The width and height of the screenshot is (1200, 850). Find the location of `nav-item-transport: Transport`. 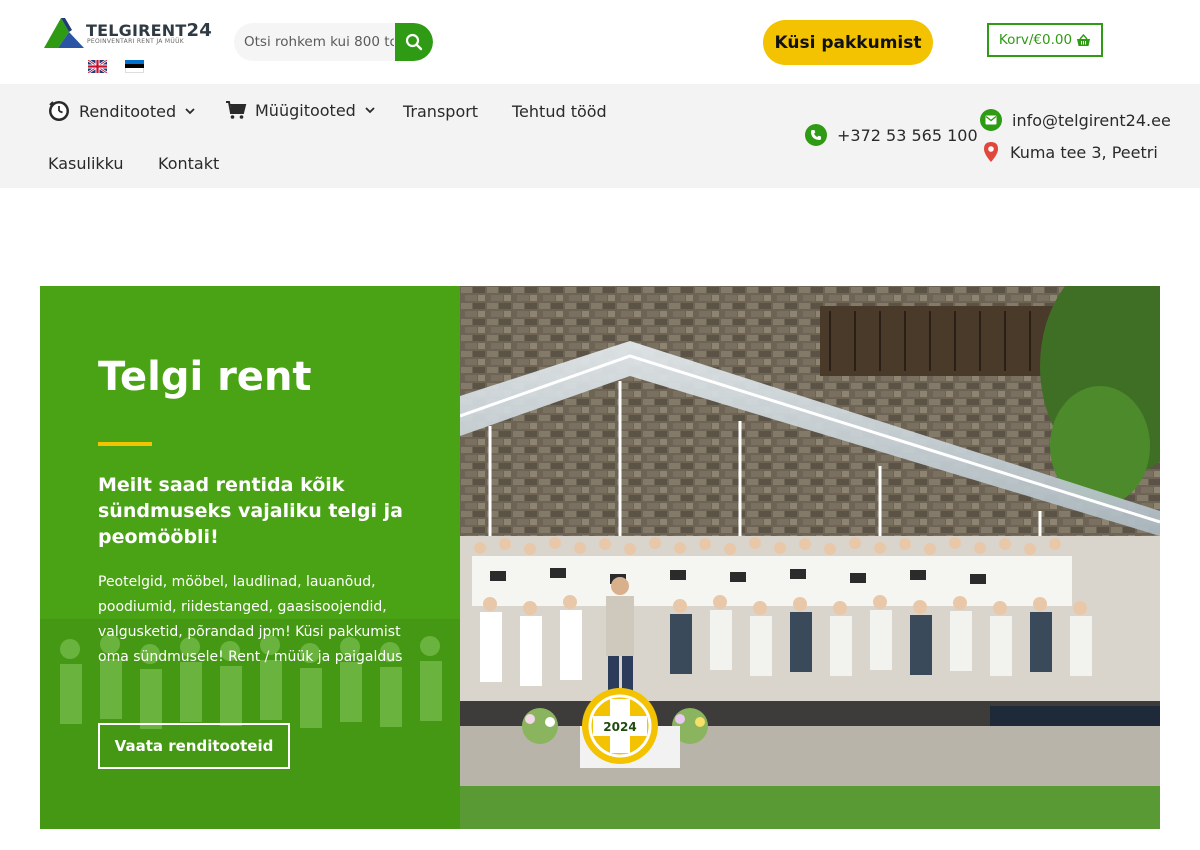

nav-item-transport: Transport is located at coordinates (440, 111).